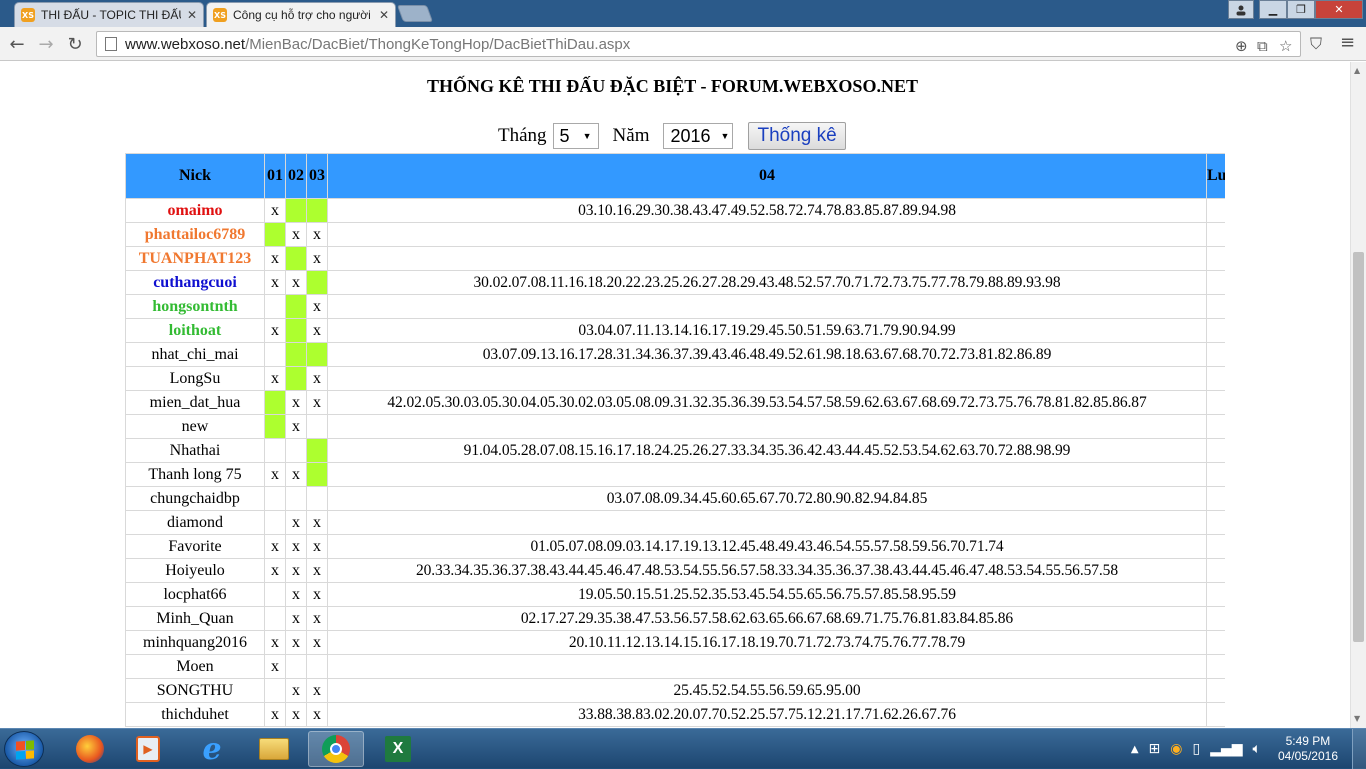  I want to click on arrow-left-icon: ←, so click(17, 44).